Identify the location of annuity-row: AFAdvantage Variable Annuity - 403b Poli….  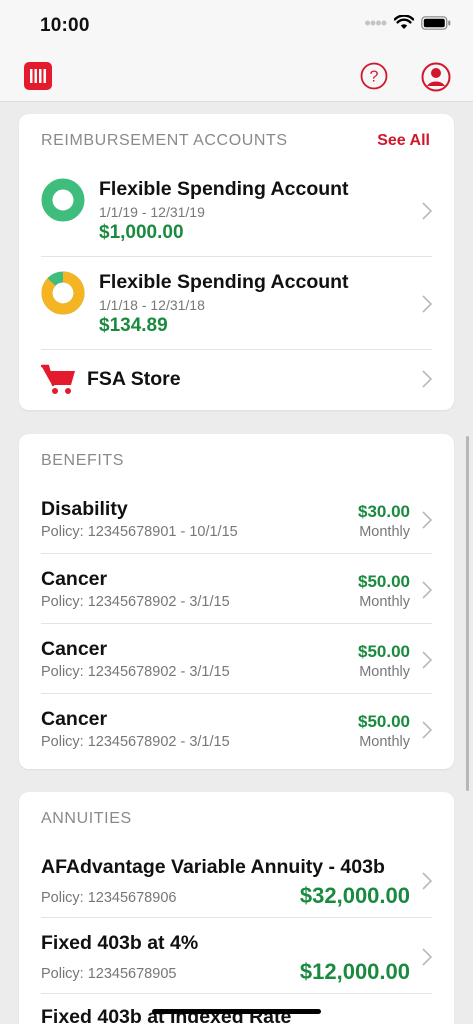
(236, 880).